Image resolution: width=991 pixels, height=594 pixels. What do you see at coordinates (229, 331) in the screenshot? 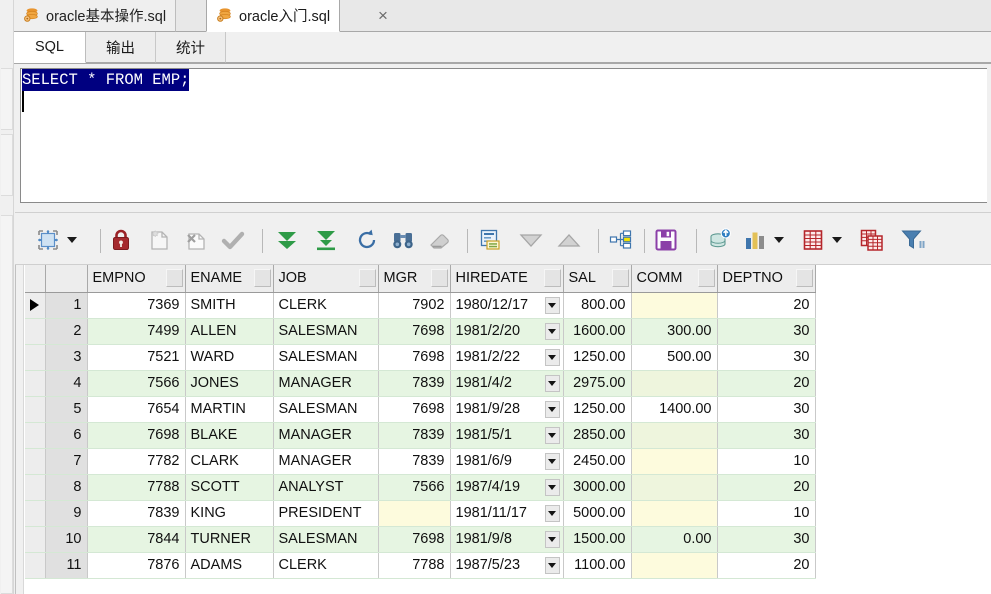
I see `cell-ename: ALLEN` at bounding box center [229, 331].